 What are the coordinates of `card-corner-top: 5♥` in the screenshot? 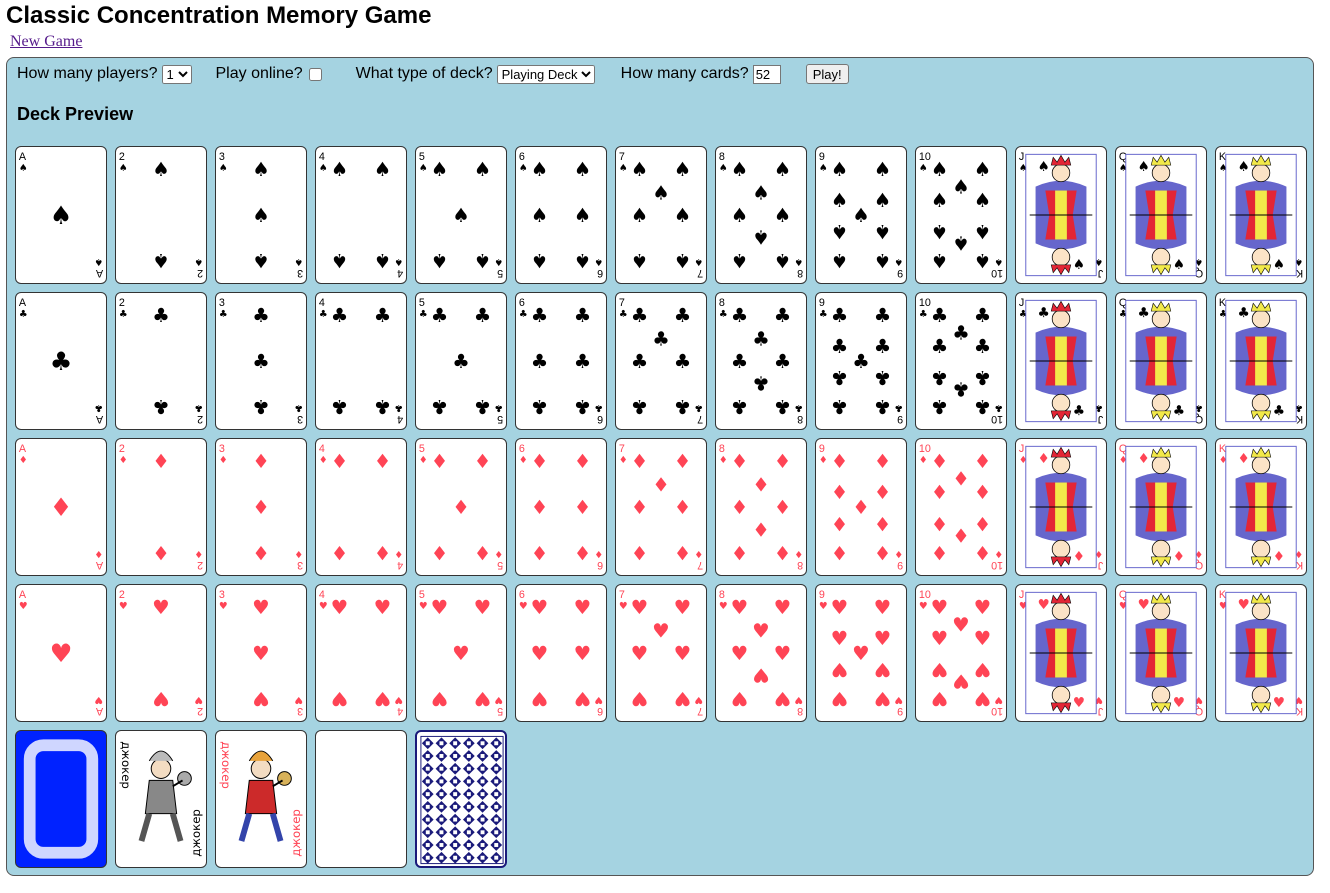 It's located at (423, 600).